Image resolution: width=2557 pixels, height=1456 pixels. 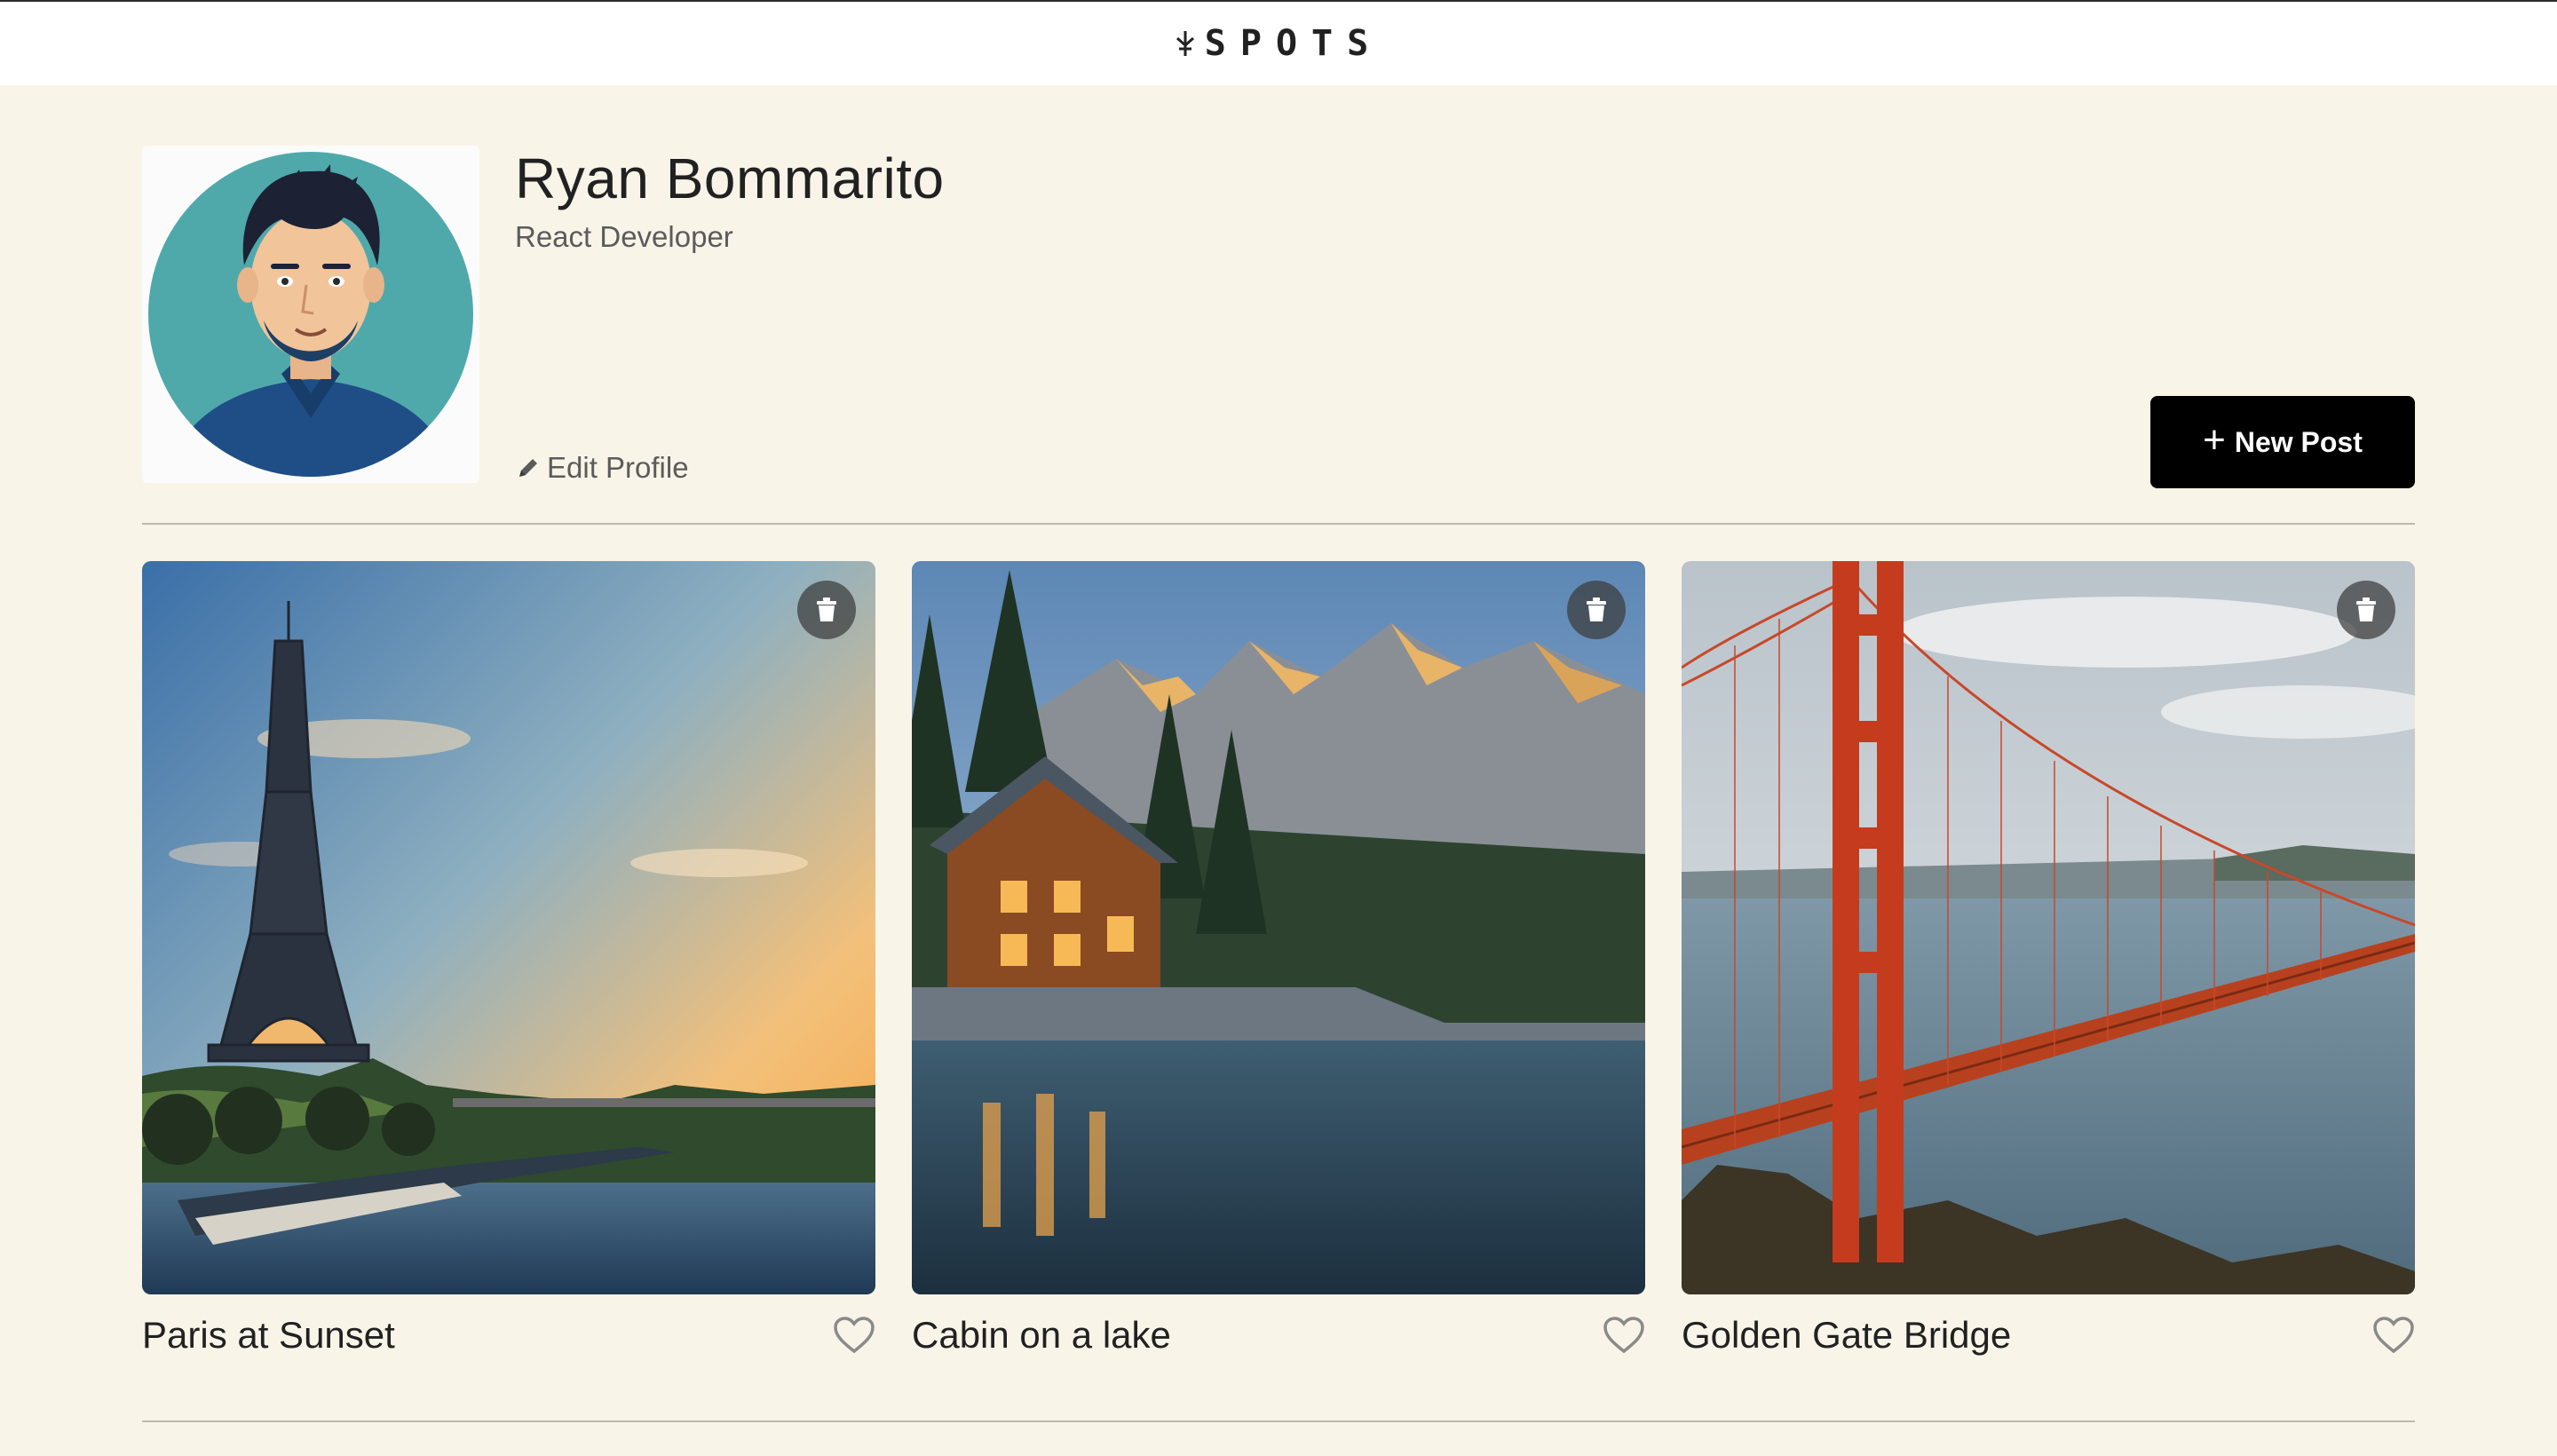 I want to click on avatar-illustration, so click(x=310, y=314).